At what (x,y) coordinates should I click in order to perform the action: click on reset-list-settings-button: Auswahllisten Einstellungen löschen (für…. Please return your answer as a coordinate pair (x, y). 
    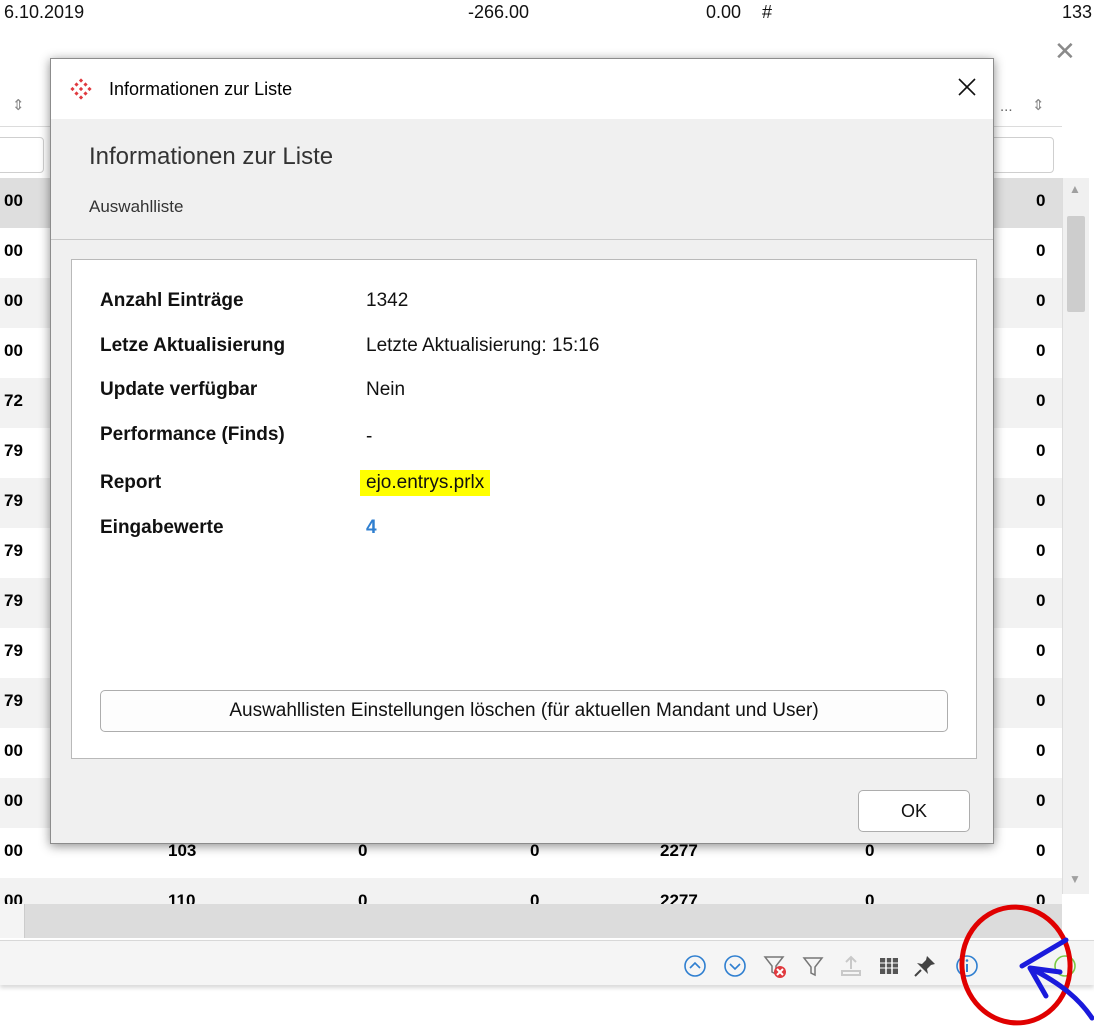
    Looking at the image, I should click on (524, 711).